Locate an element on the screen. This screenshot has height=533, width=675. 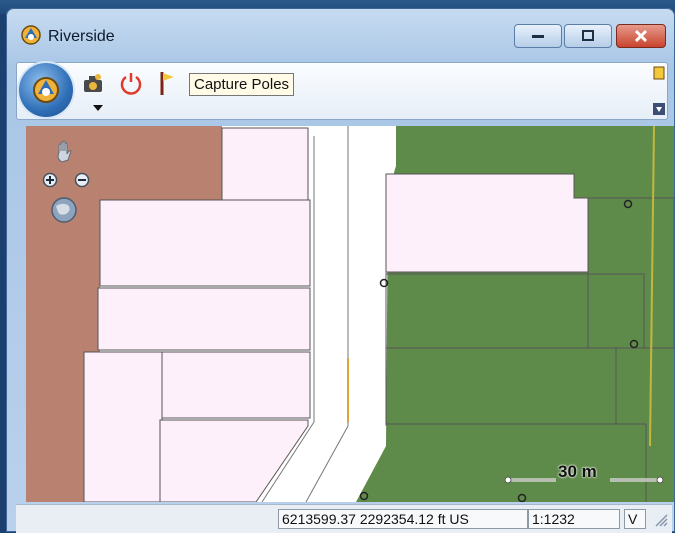
toolbar: Capture Poles is located at coordinates (342, 91).